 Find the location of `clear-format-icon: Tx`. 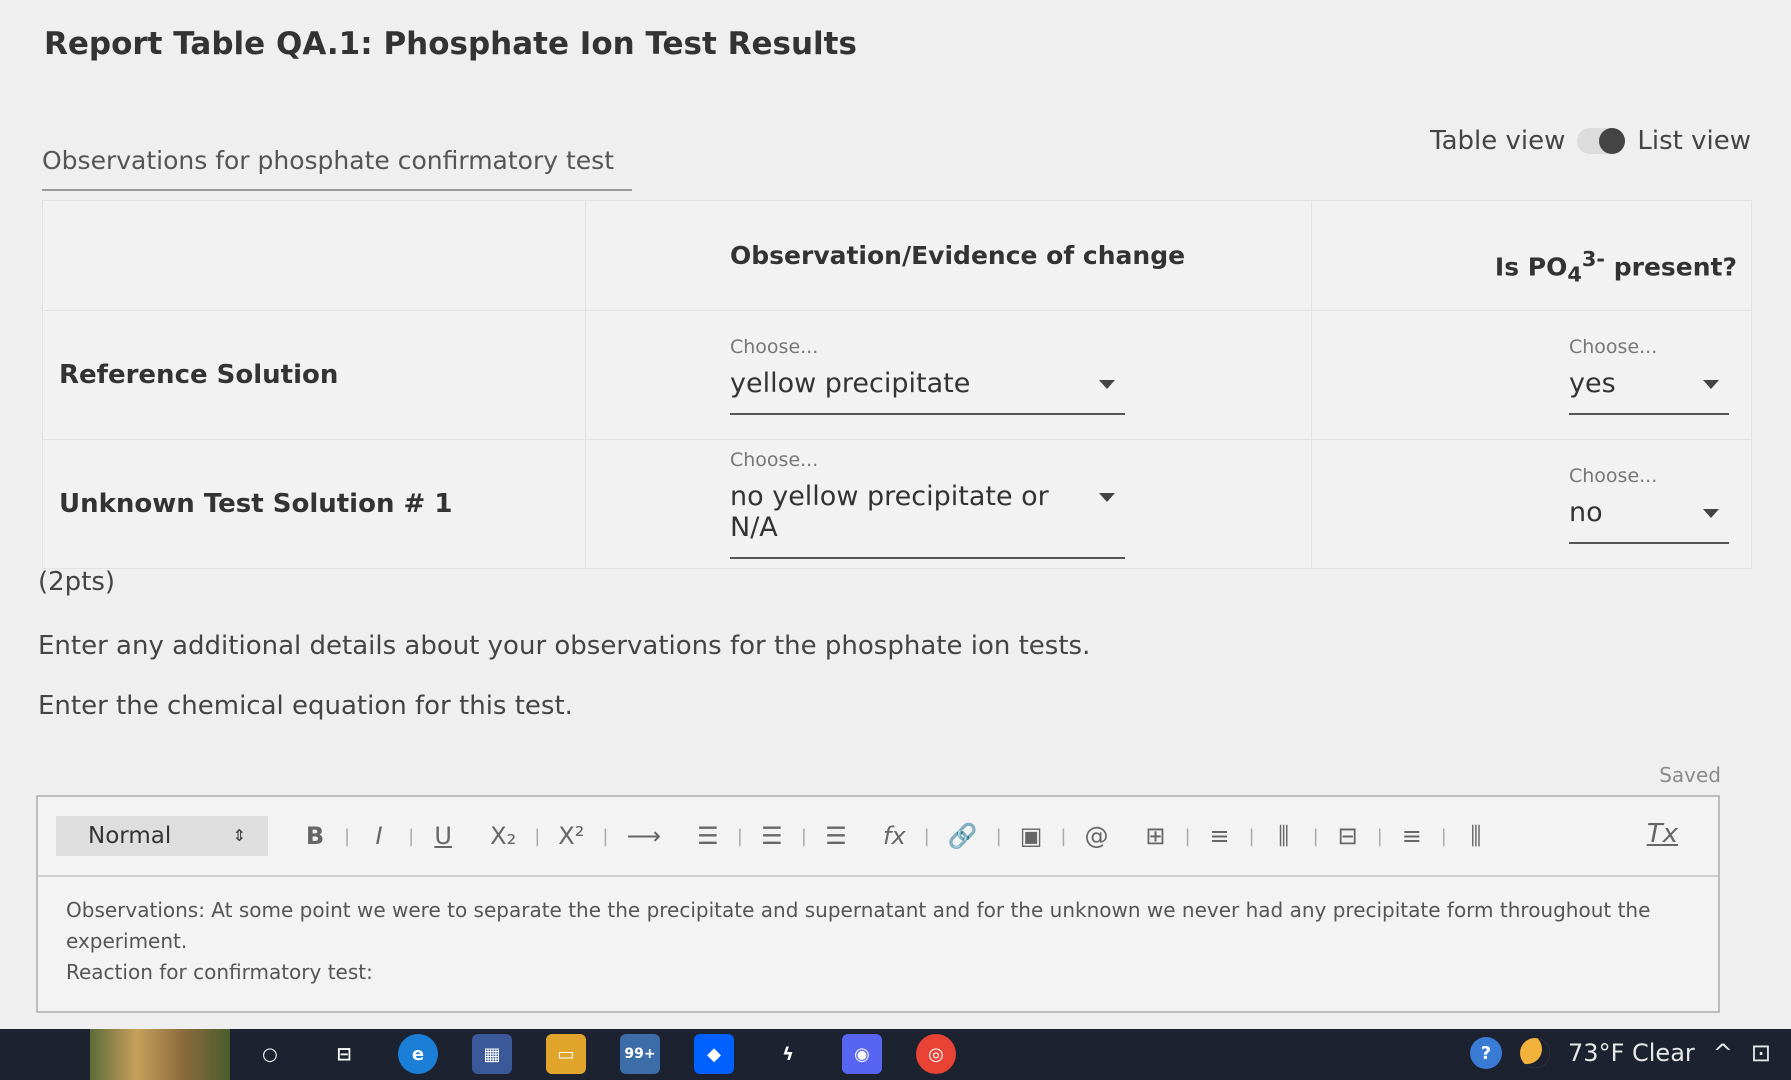

clear-format-icon: Tx is located at coordinates (1662, 834).